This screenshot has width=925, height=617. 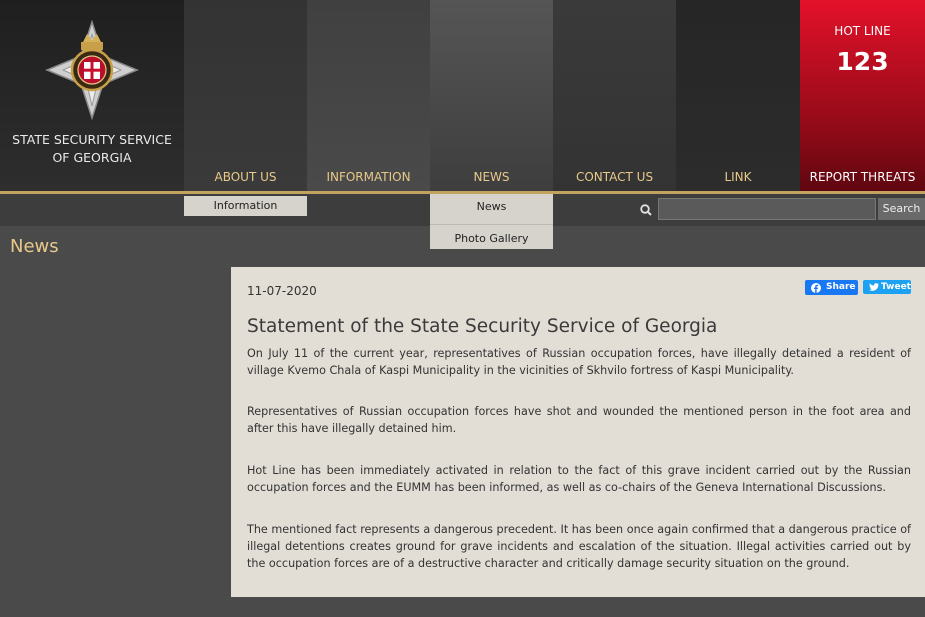 What do you see at coordinates (896, 287) in the screenshot?
I see `tweet-label: Tweet` at bounding box center [896, 287].